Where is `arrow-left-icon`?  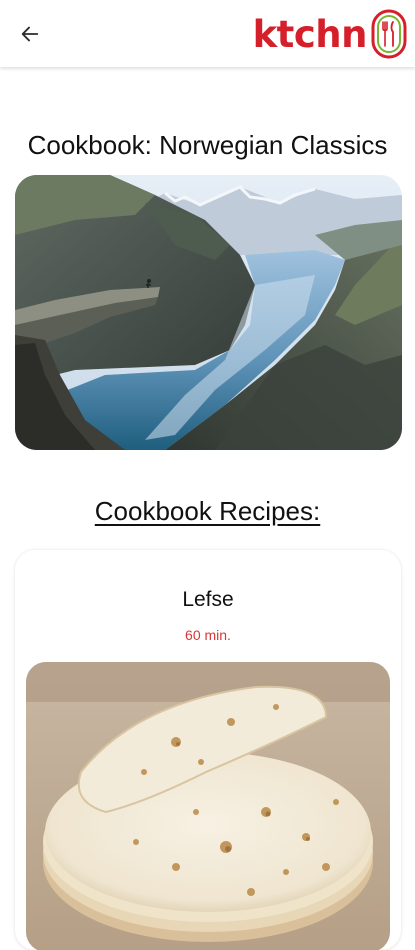 arrow-left-icon is located at coordinates (30, 34).